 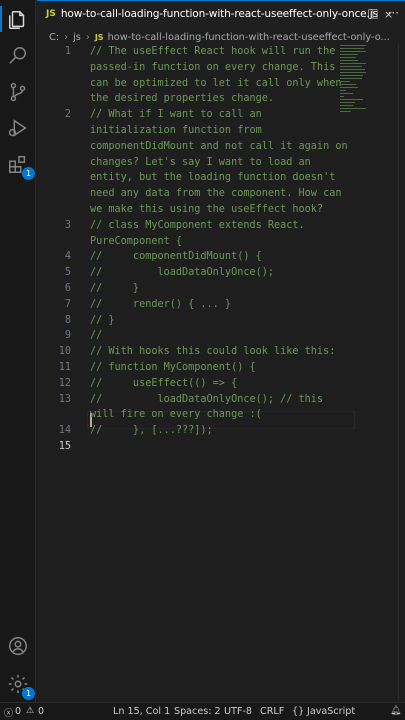 What do you see at coordinates (272, 711) in the screenshot?
I see `line-ending: CRLF` at bounding box center [272, 711].